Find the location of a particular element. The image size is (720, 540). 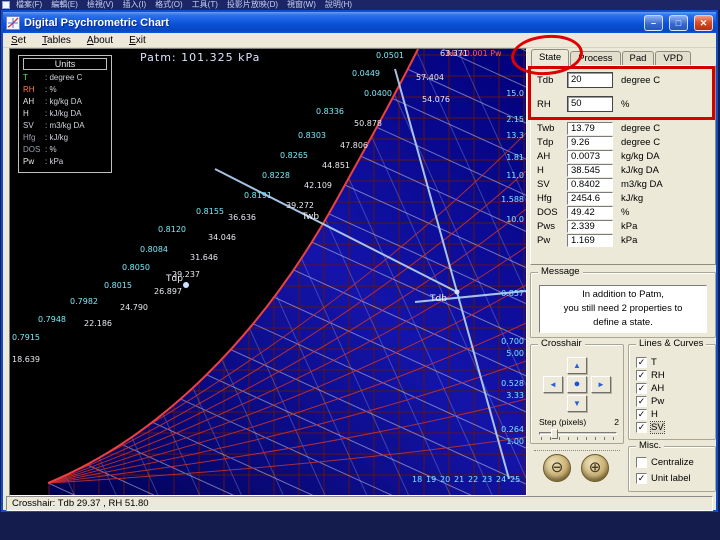

desktop-menu-item: 編輯(E) is located at coordinates (64, 5).